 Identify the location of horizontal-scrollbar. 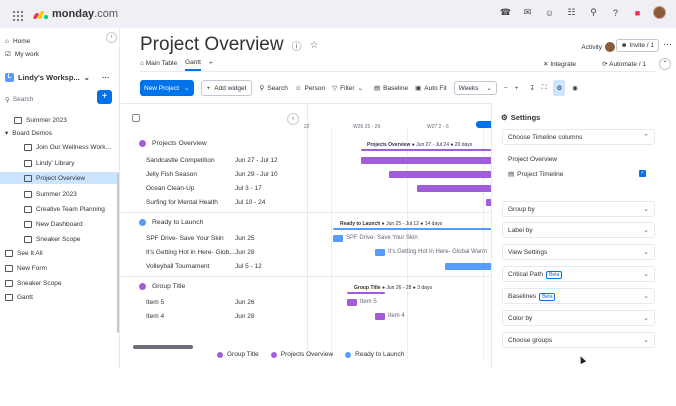
(163, 347).